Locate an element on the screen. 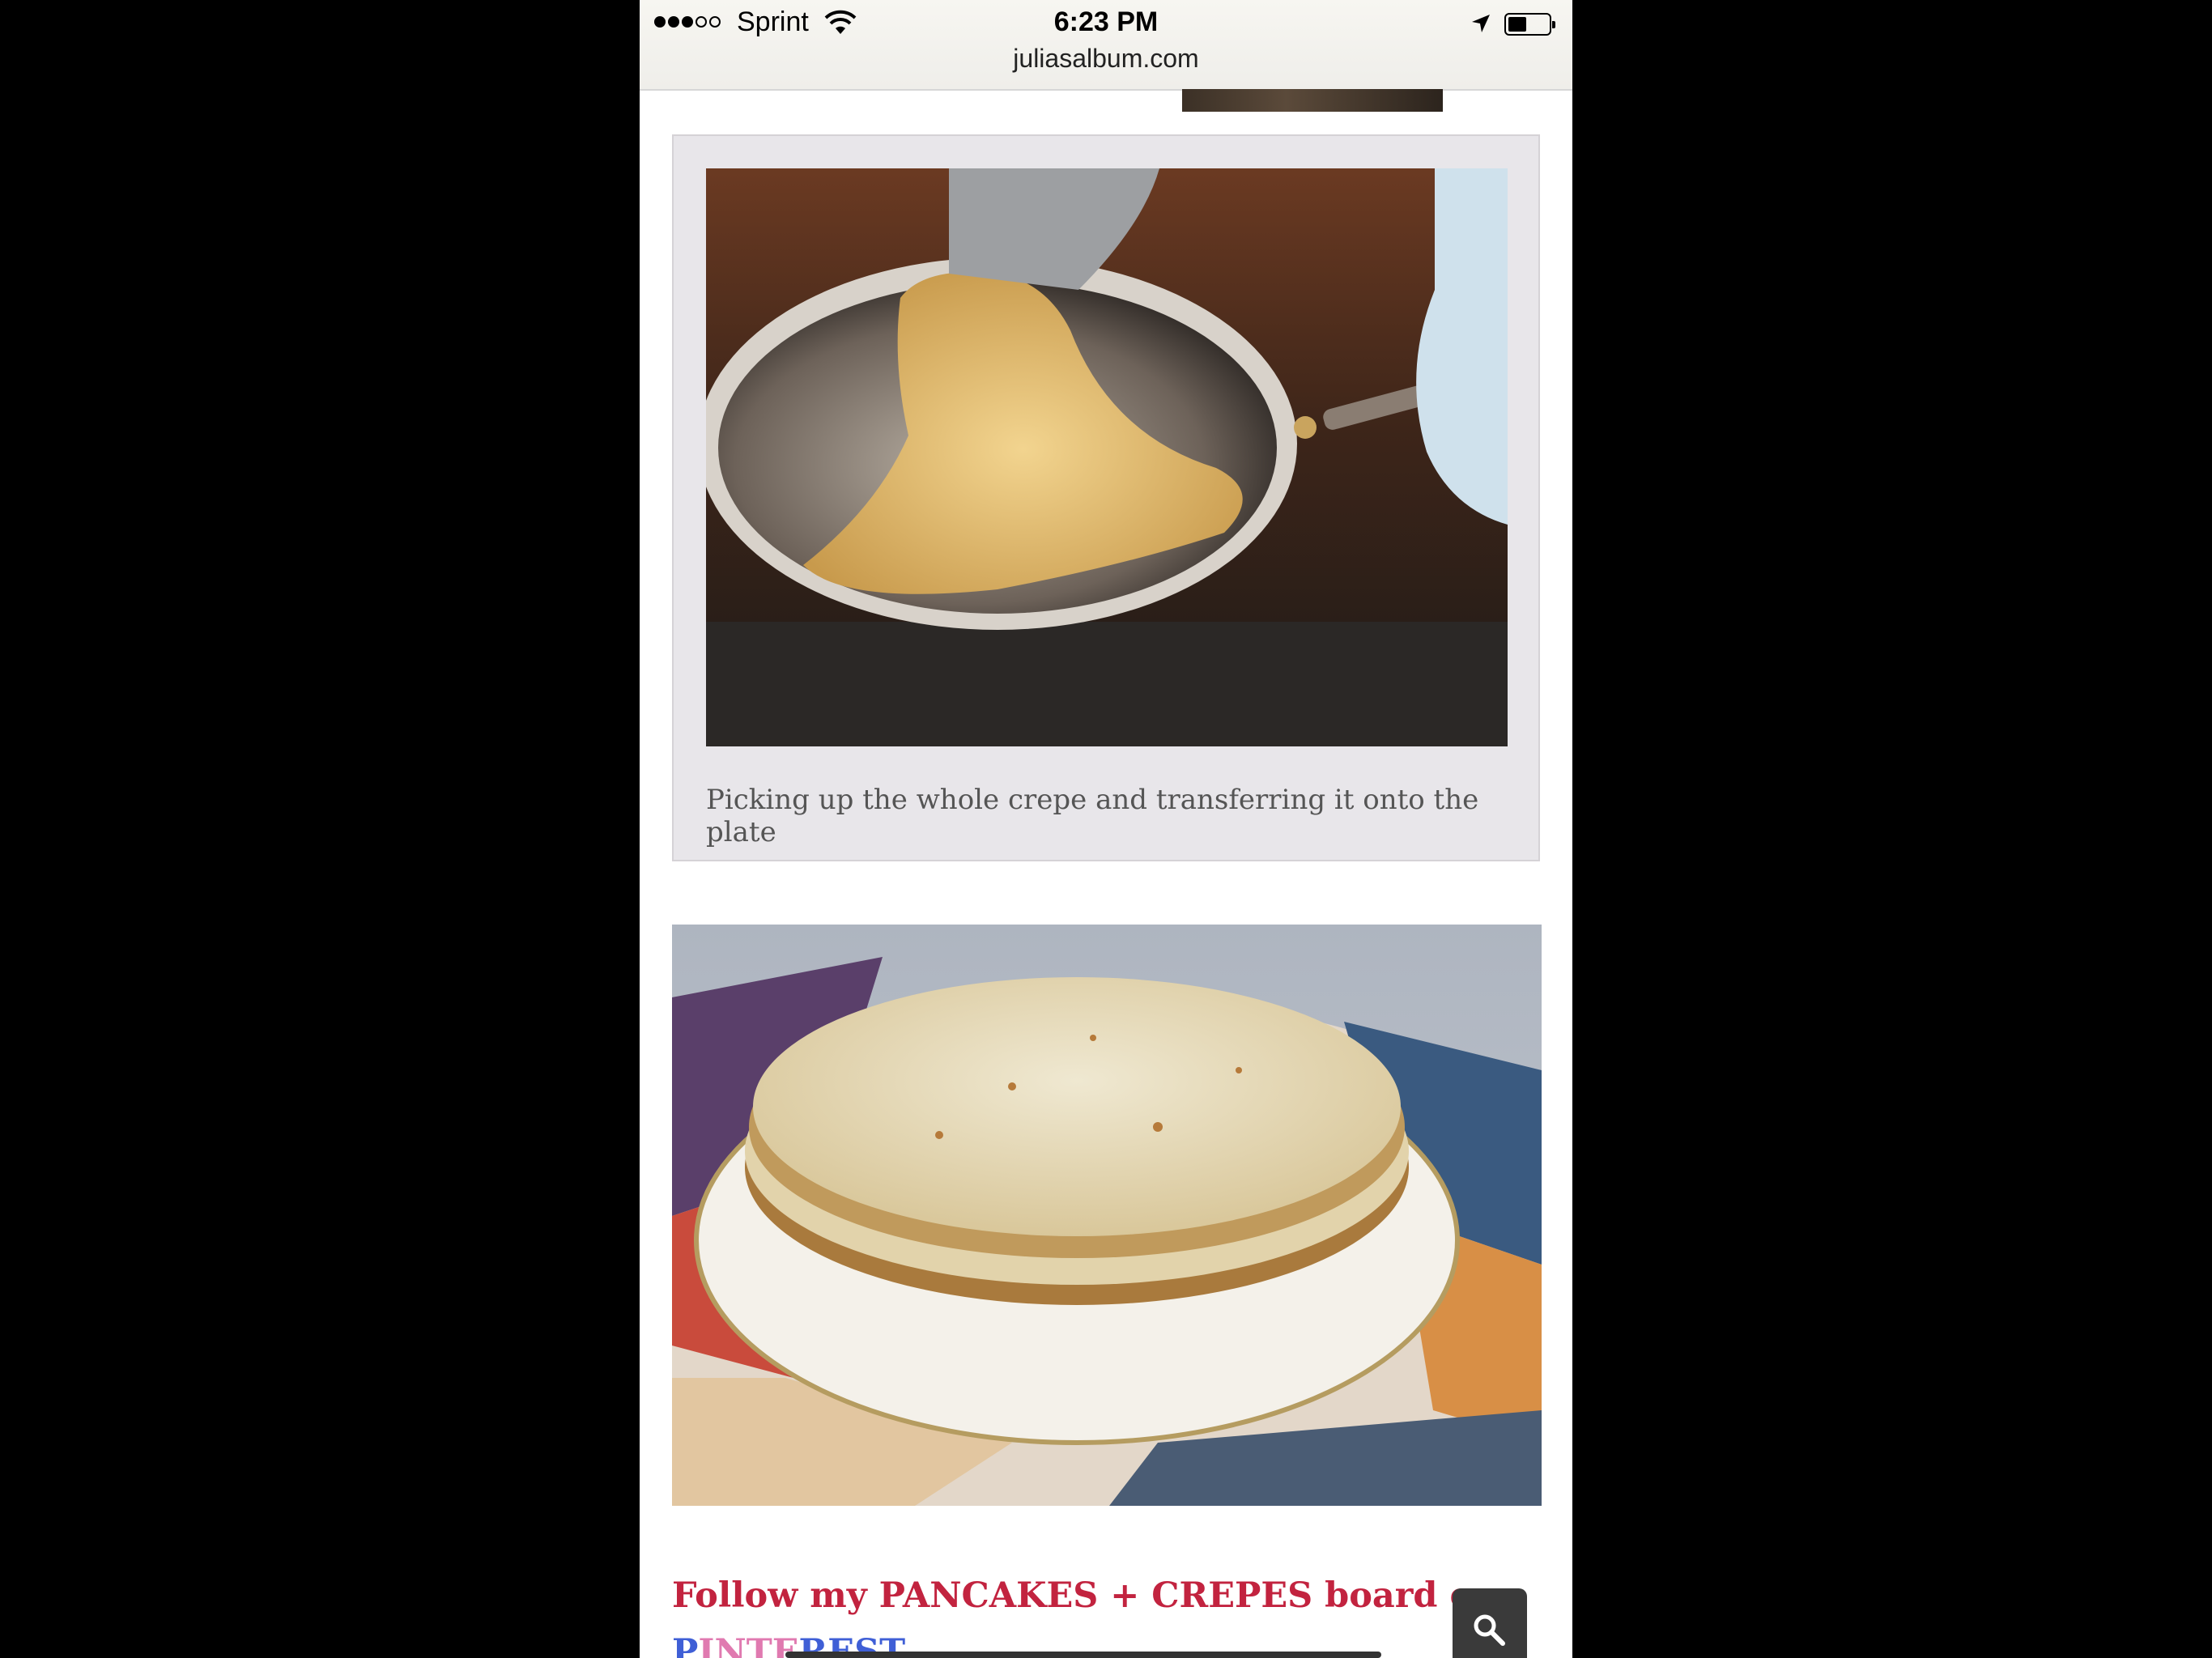  search-button is located at coordinates (1490, 1623).